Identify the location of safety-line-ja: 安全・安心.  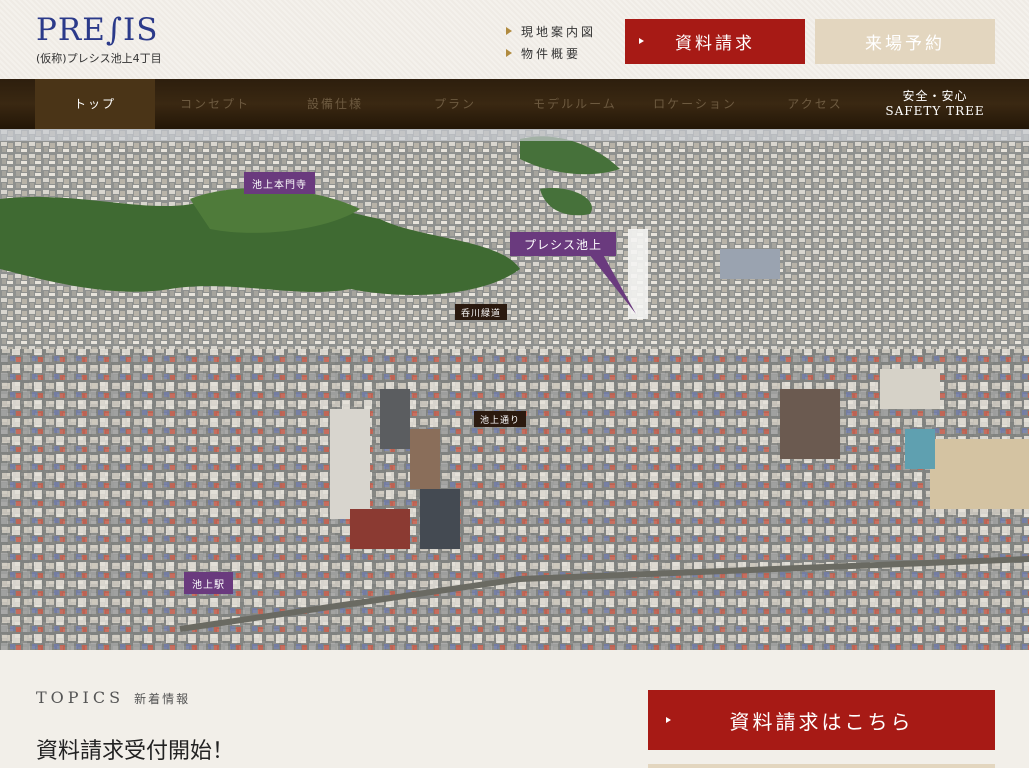
(935, 96).